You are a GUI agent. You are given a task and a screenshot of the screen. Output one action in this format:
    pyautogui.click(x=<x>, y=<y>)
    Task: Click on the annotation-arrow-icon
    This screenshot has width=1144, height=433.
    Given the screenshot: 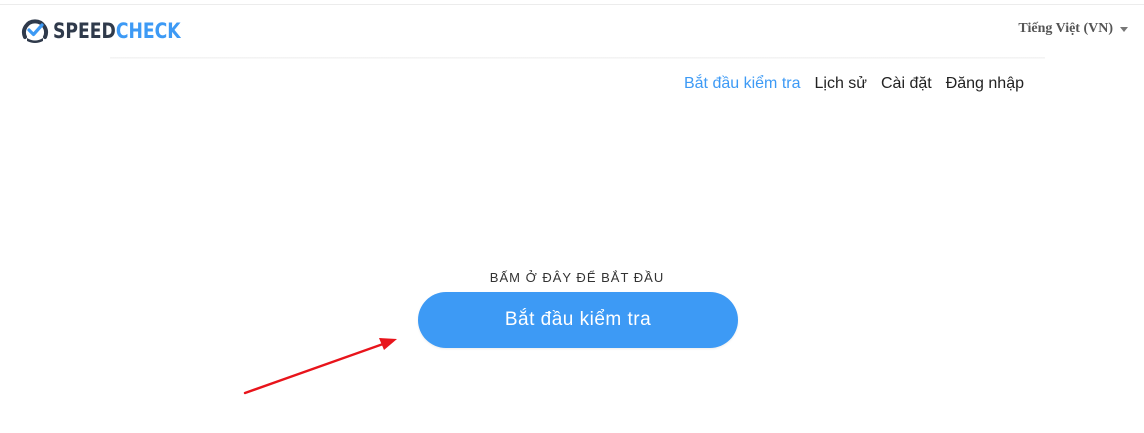 What is the action you would take?
    pyautogui.click(x=320, y=366)
    